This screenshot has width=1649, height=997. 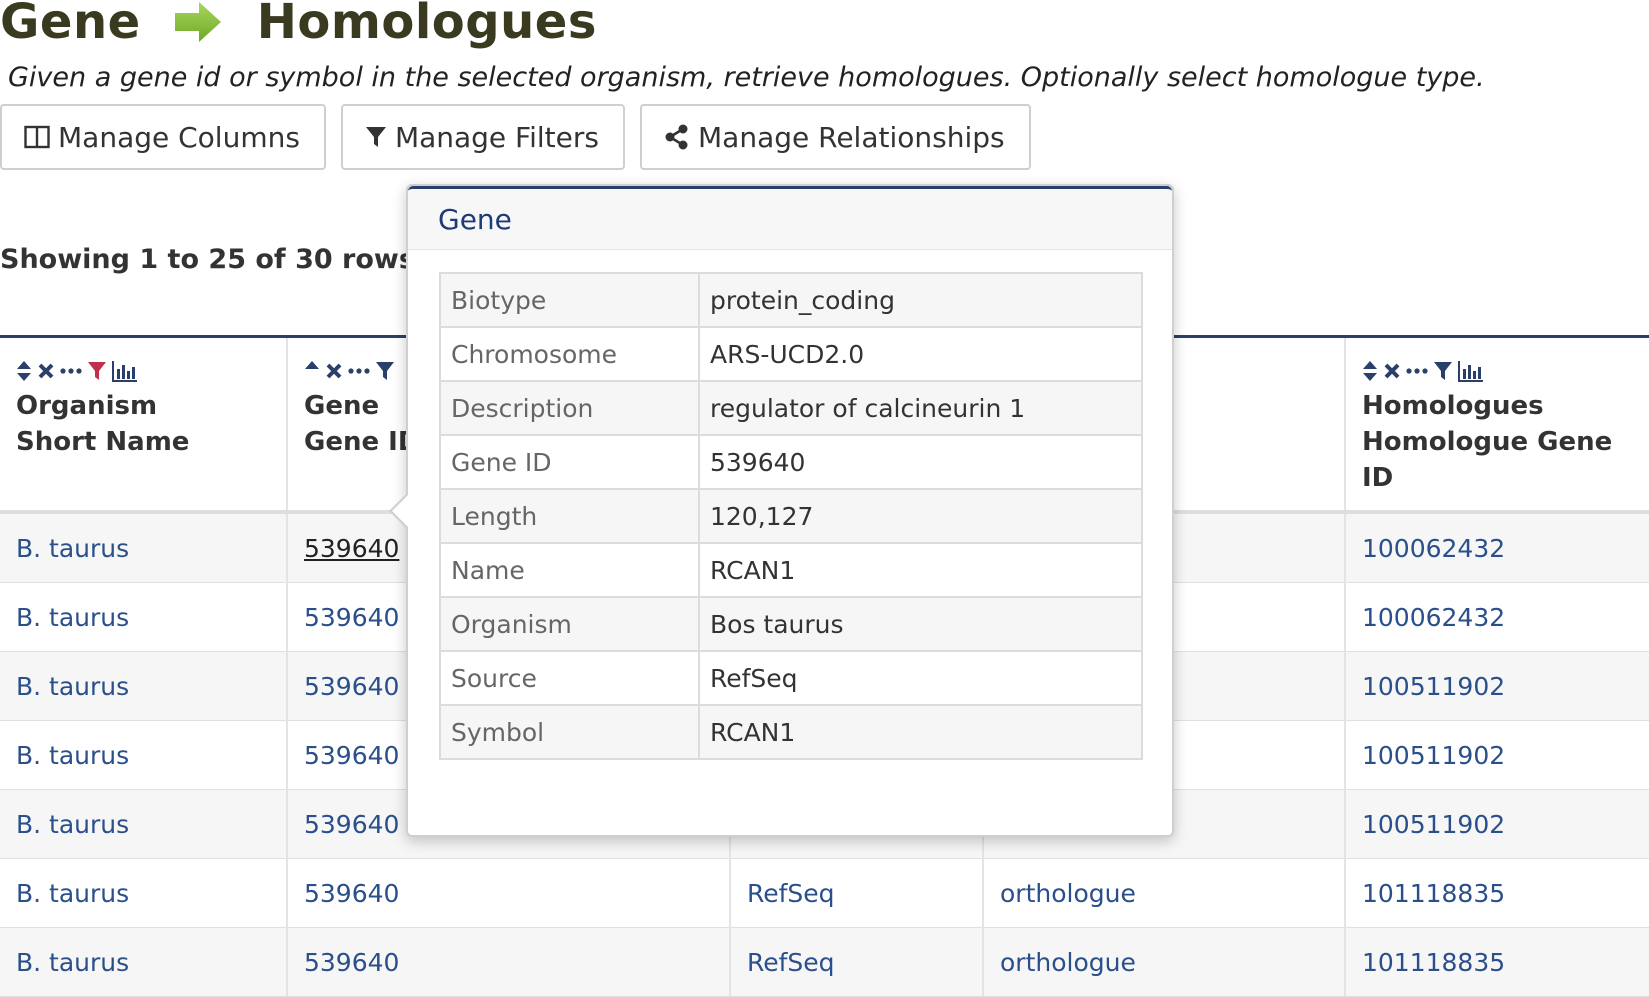 What do you see at coordinates (97, 371) in the screenshot?
I see `filter-active-icon` at bounding box center [97, 371].